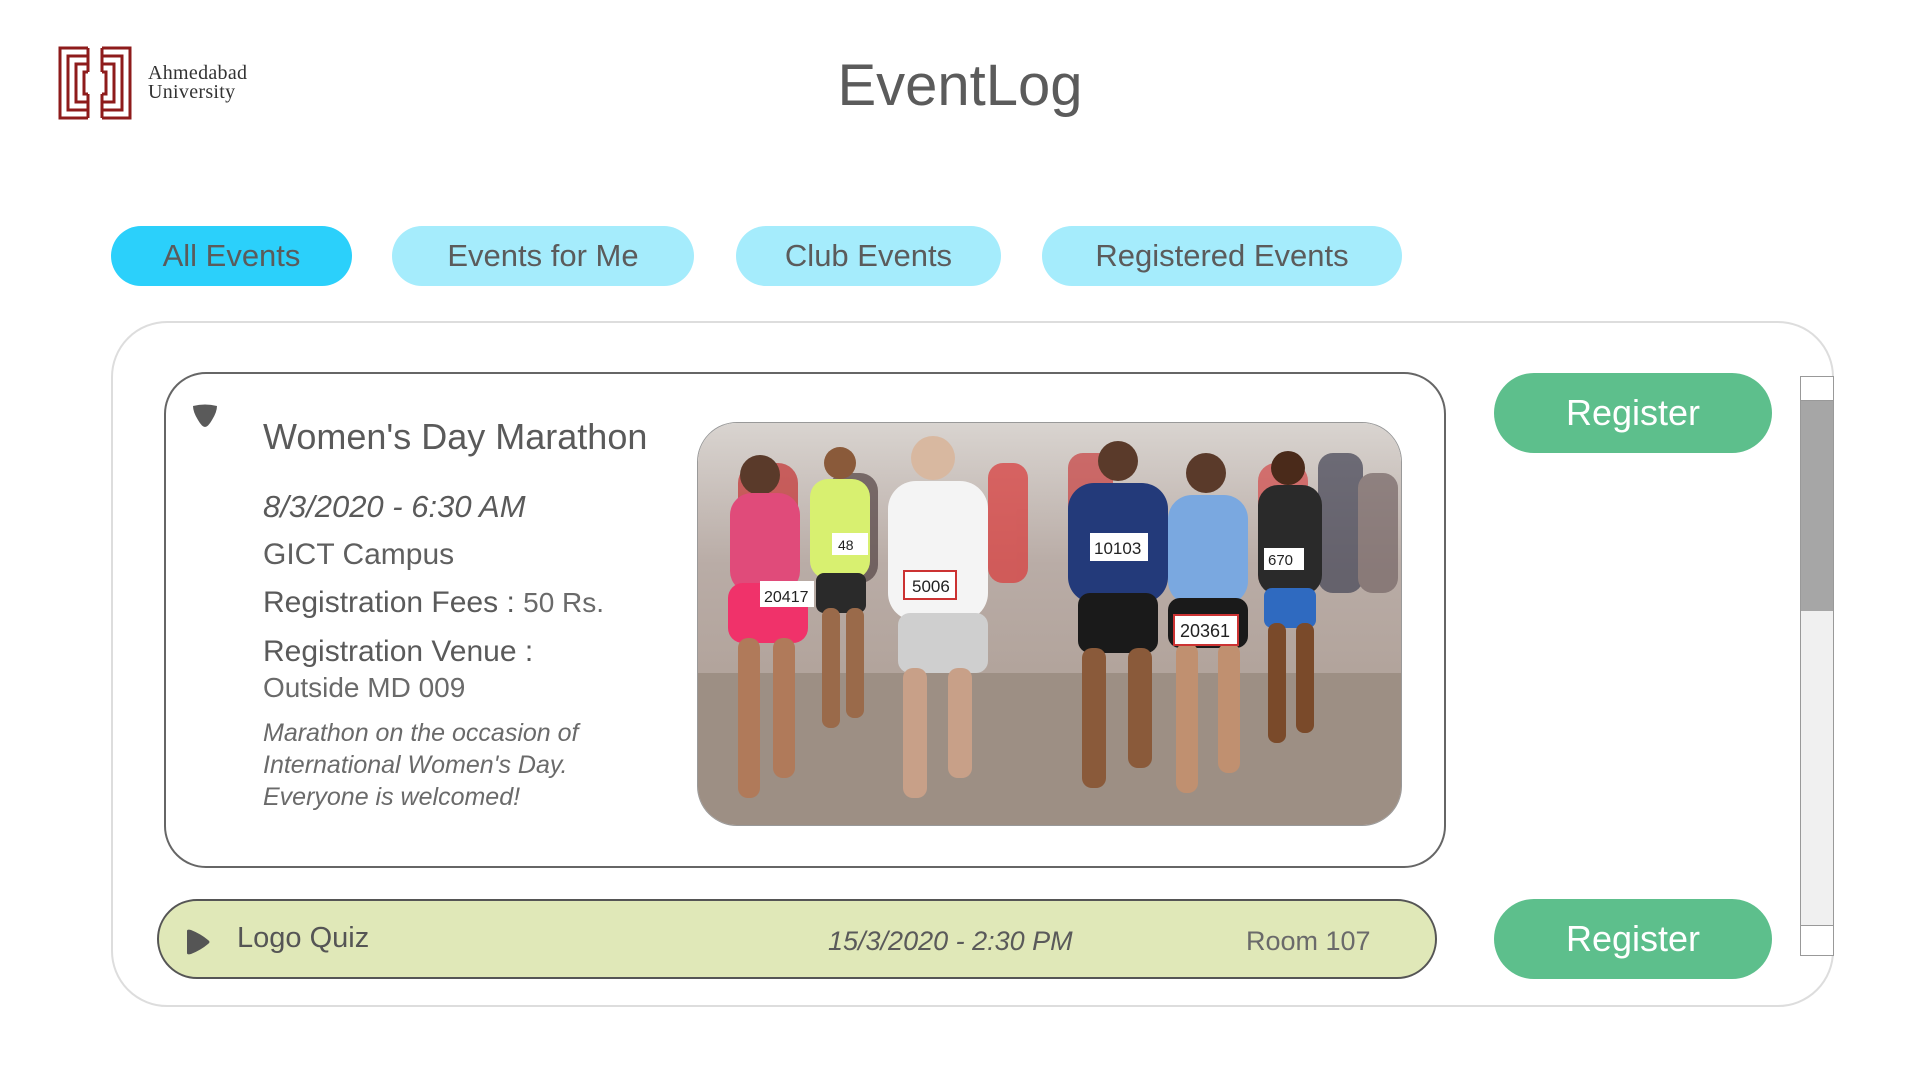 This screenshot has height=1080, width=1920. Describe the element at coordinates (1817, 506) in the screenshot. I see `scroll-thumb` at that location.